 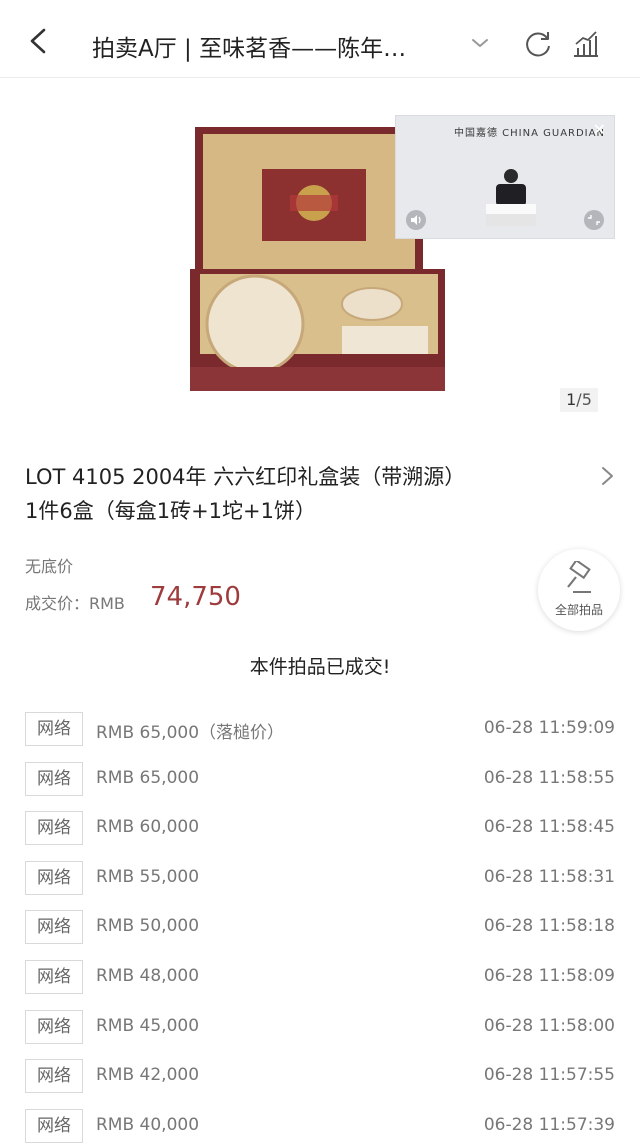 I want to click on bid-time: 06-28 11:58:45, so click(x=549, y=827).